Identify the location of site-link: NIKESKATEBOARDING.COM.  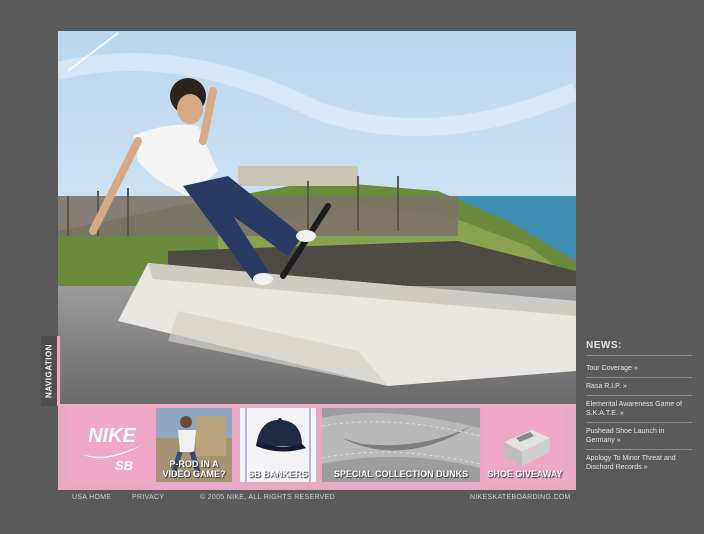
(520, 497).